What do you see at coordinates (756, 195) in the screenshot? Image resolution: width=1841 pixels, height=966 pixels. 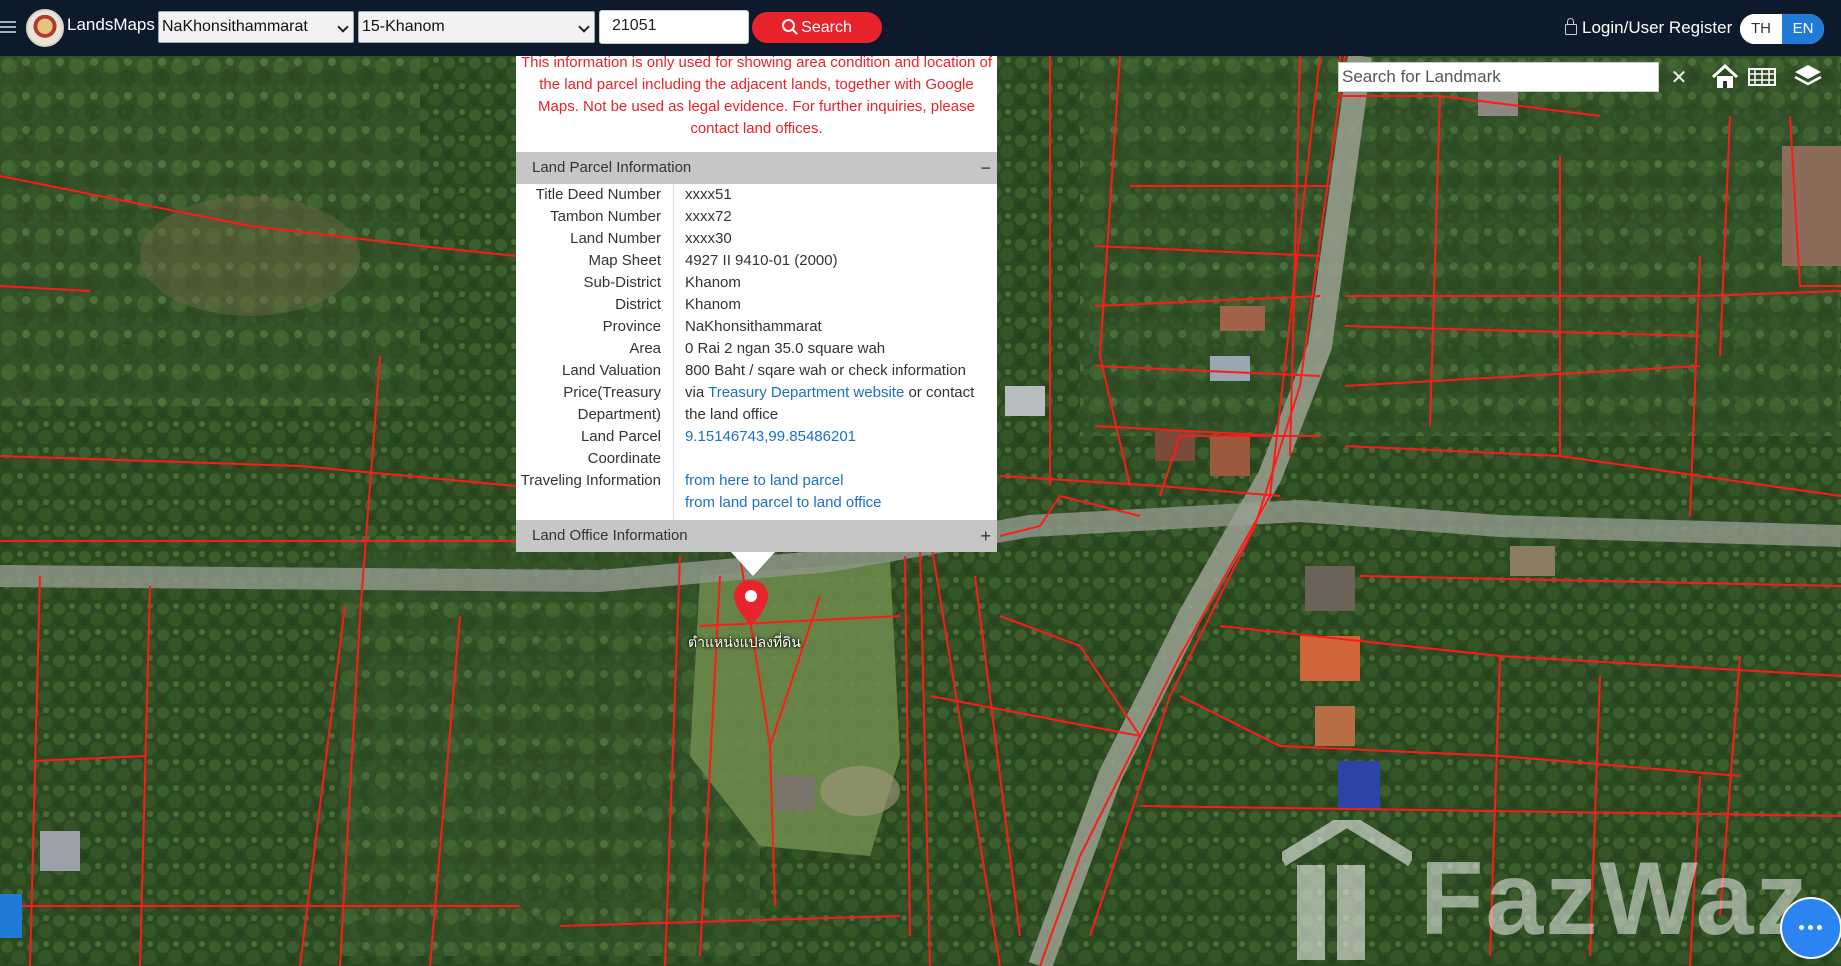 I see `table-row: Title Deed Number xxxx51` at bounding box center [756, 195].